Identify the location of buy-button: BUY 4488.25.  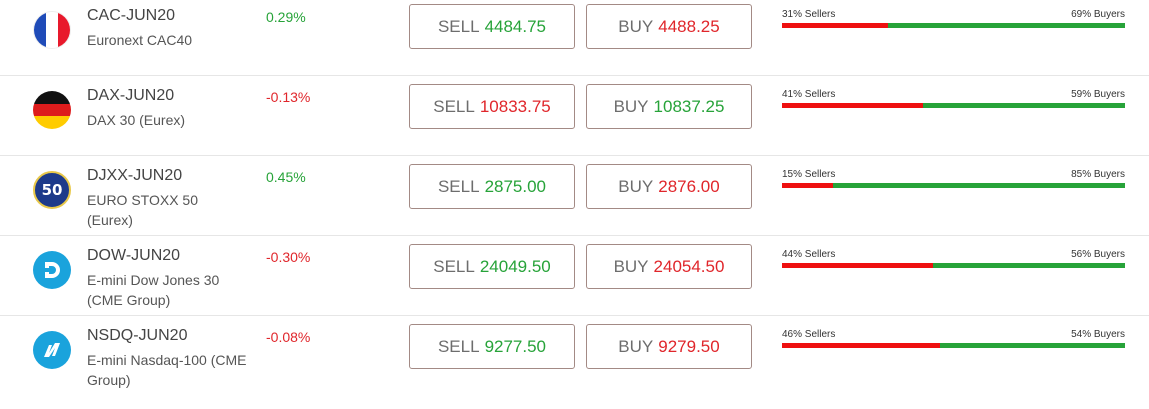
(669, 26).